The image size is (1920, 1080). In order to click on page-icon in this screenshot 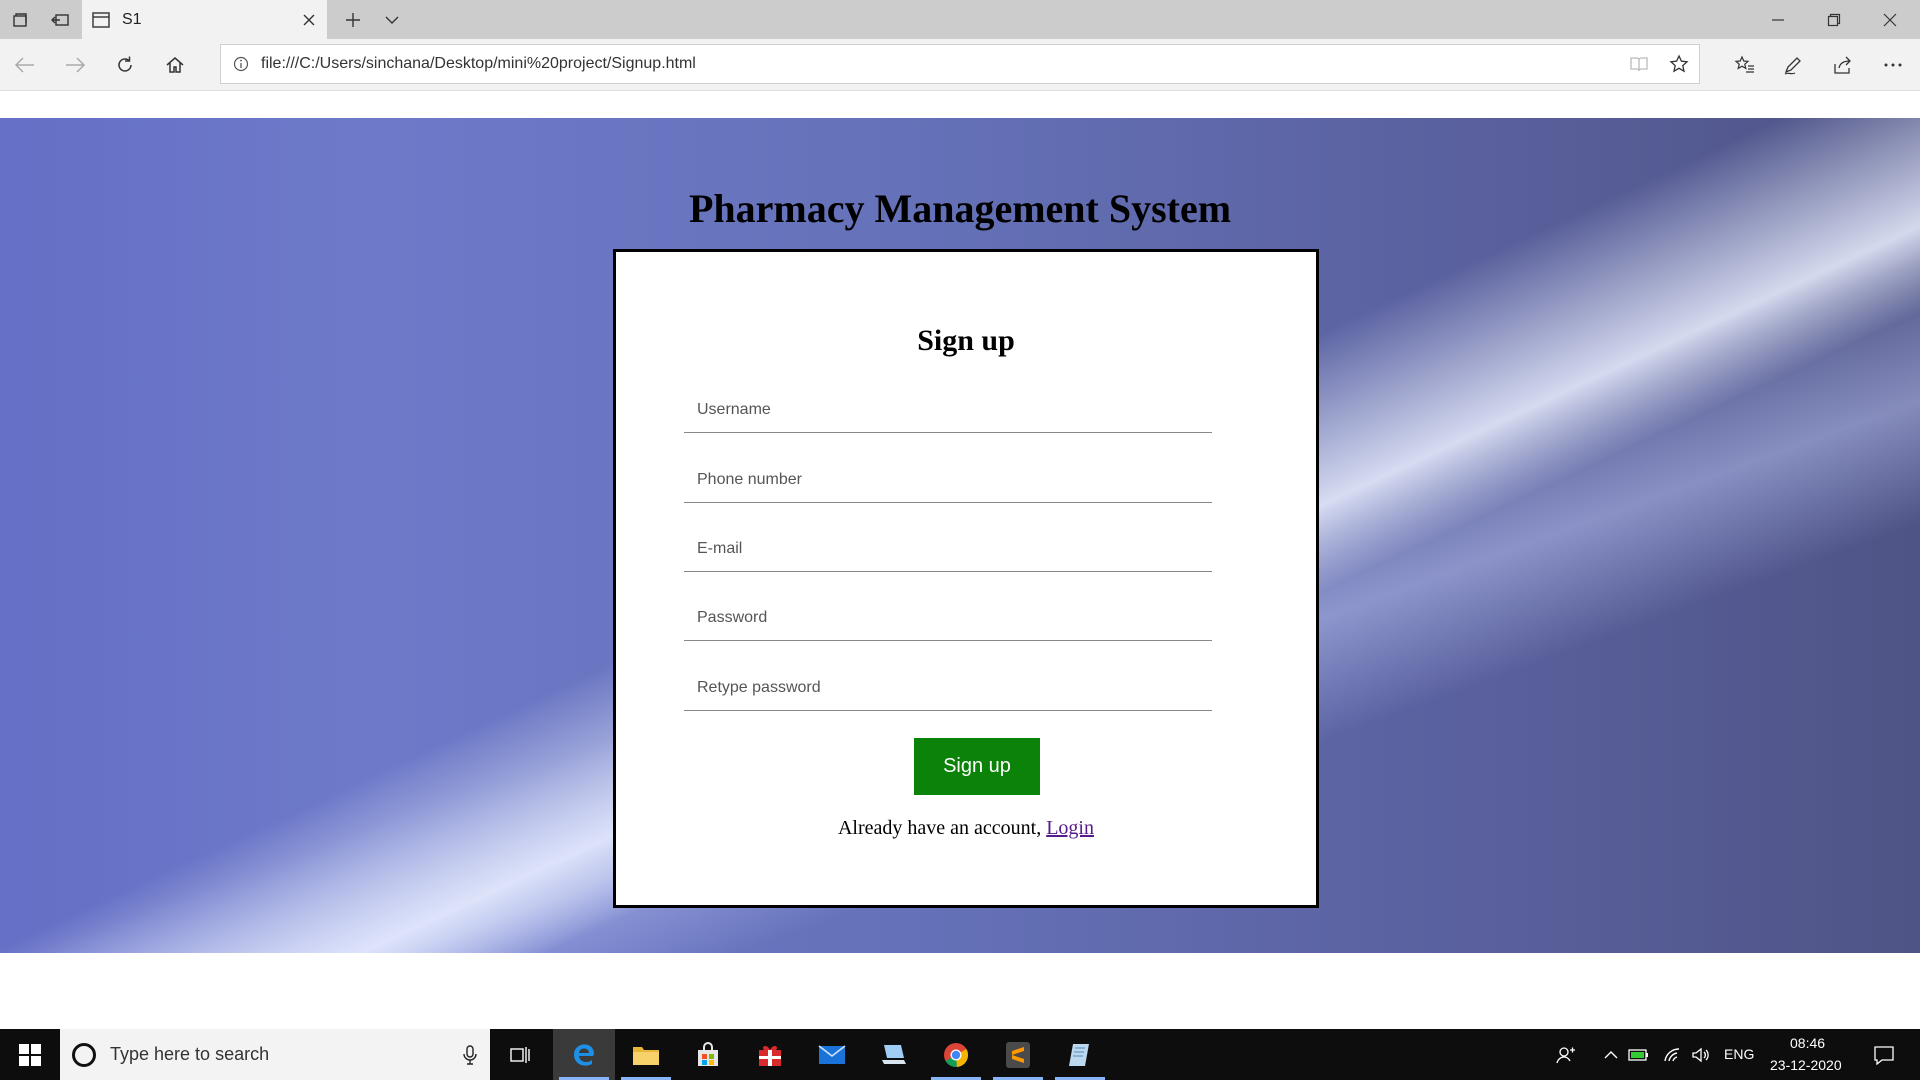, I will do `click(101, 19)`.